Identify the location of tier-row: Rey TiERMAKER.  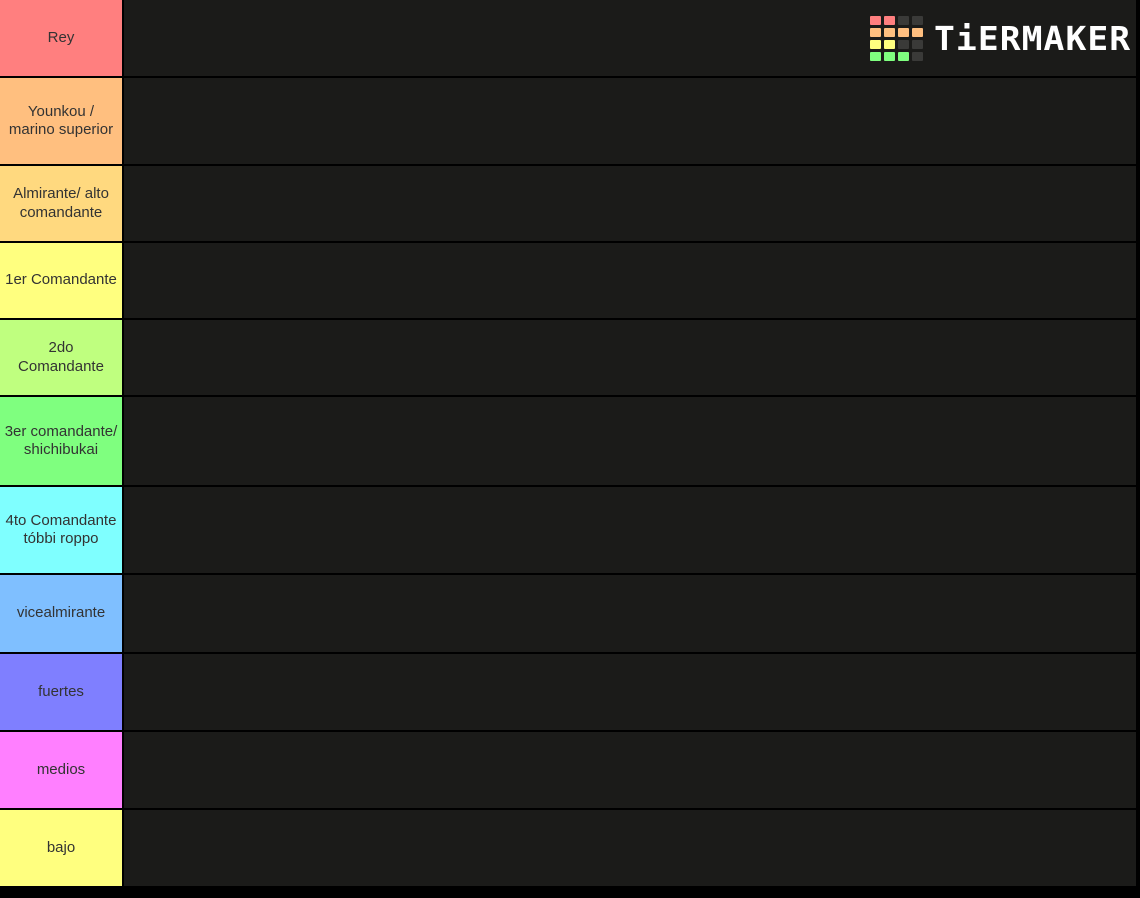
(570, 39).